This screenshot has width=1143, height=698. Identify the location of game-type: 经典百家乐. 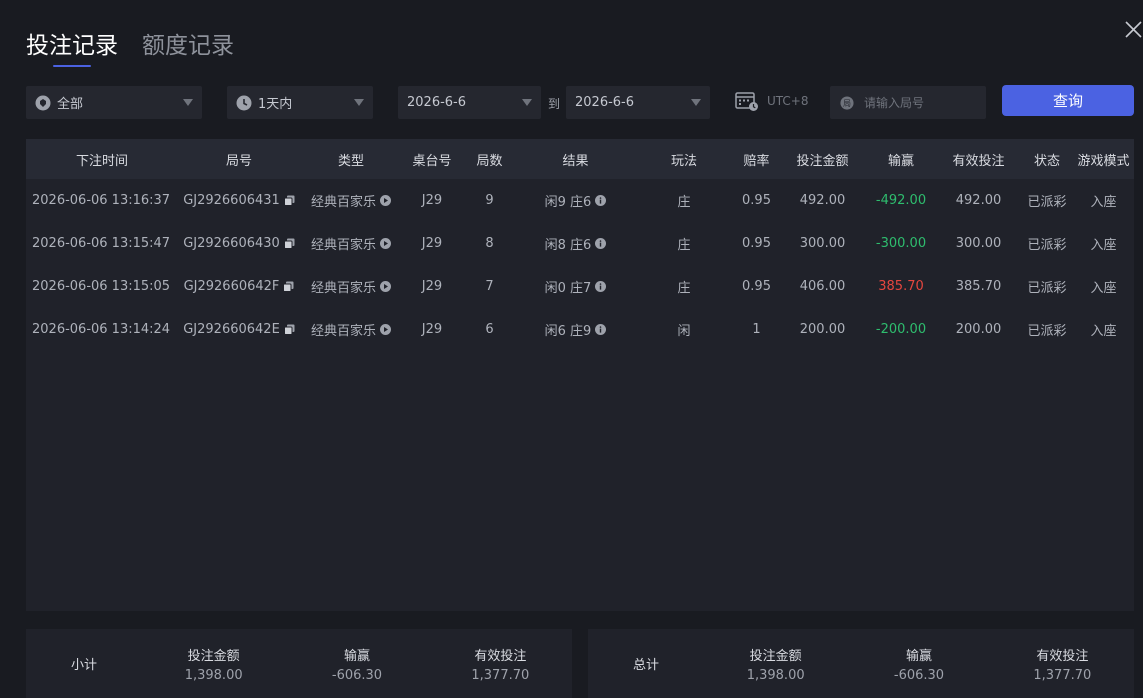
(343, 245).